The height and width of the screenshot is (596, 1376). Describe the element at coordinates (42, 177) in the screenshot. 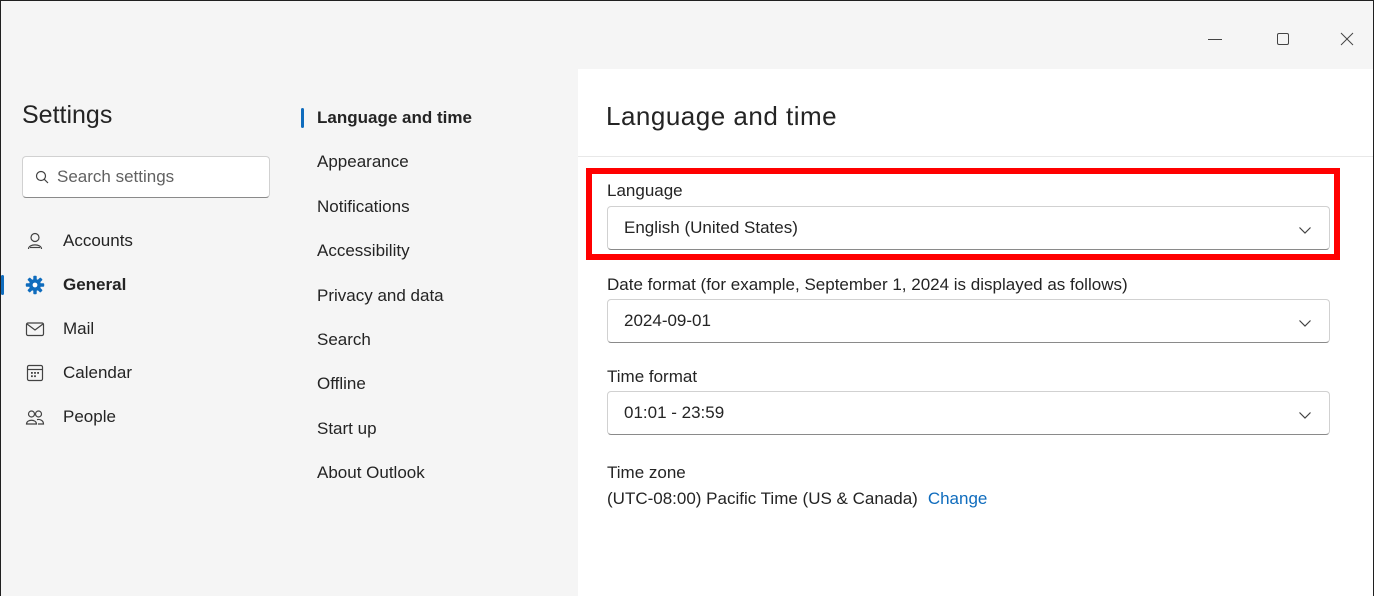

I see `search-icon` at that location.